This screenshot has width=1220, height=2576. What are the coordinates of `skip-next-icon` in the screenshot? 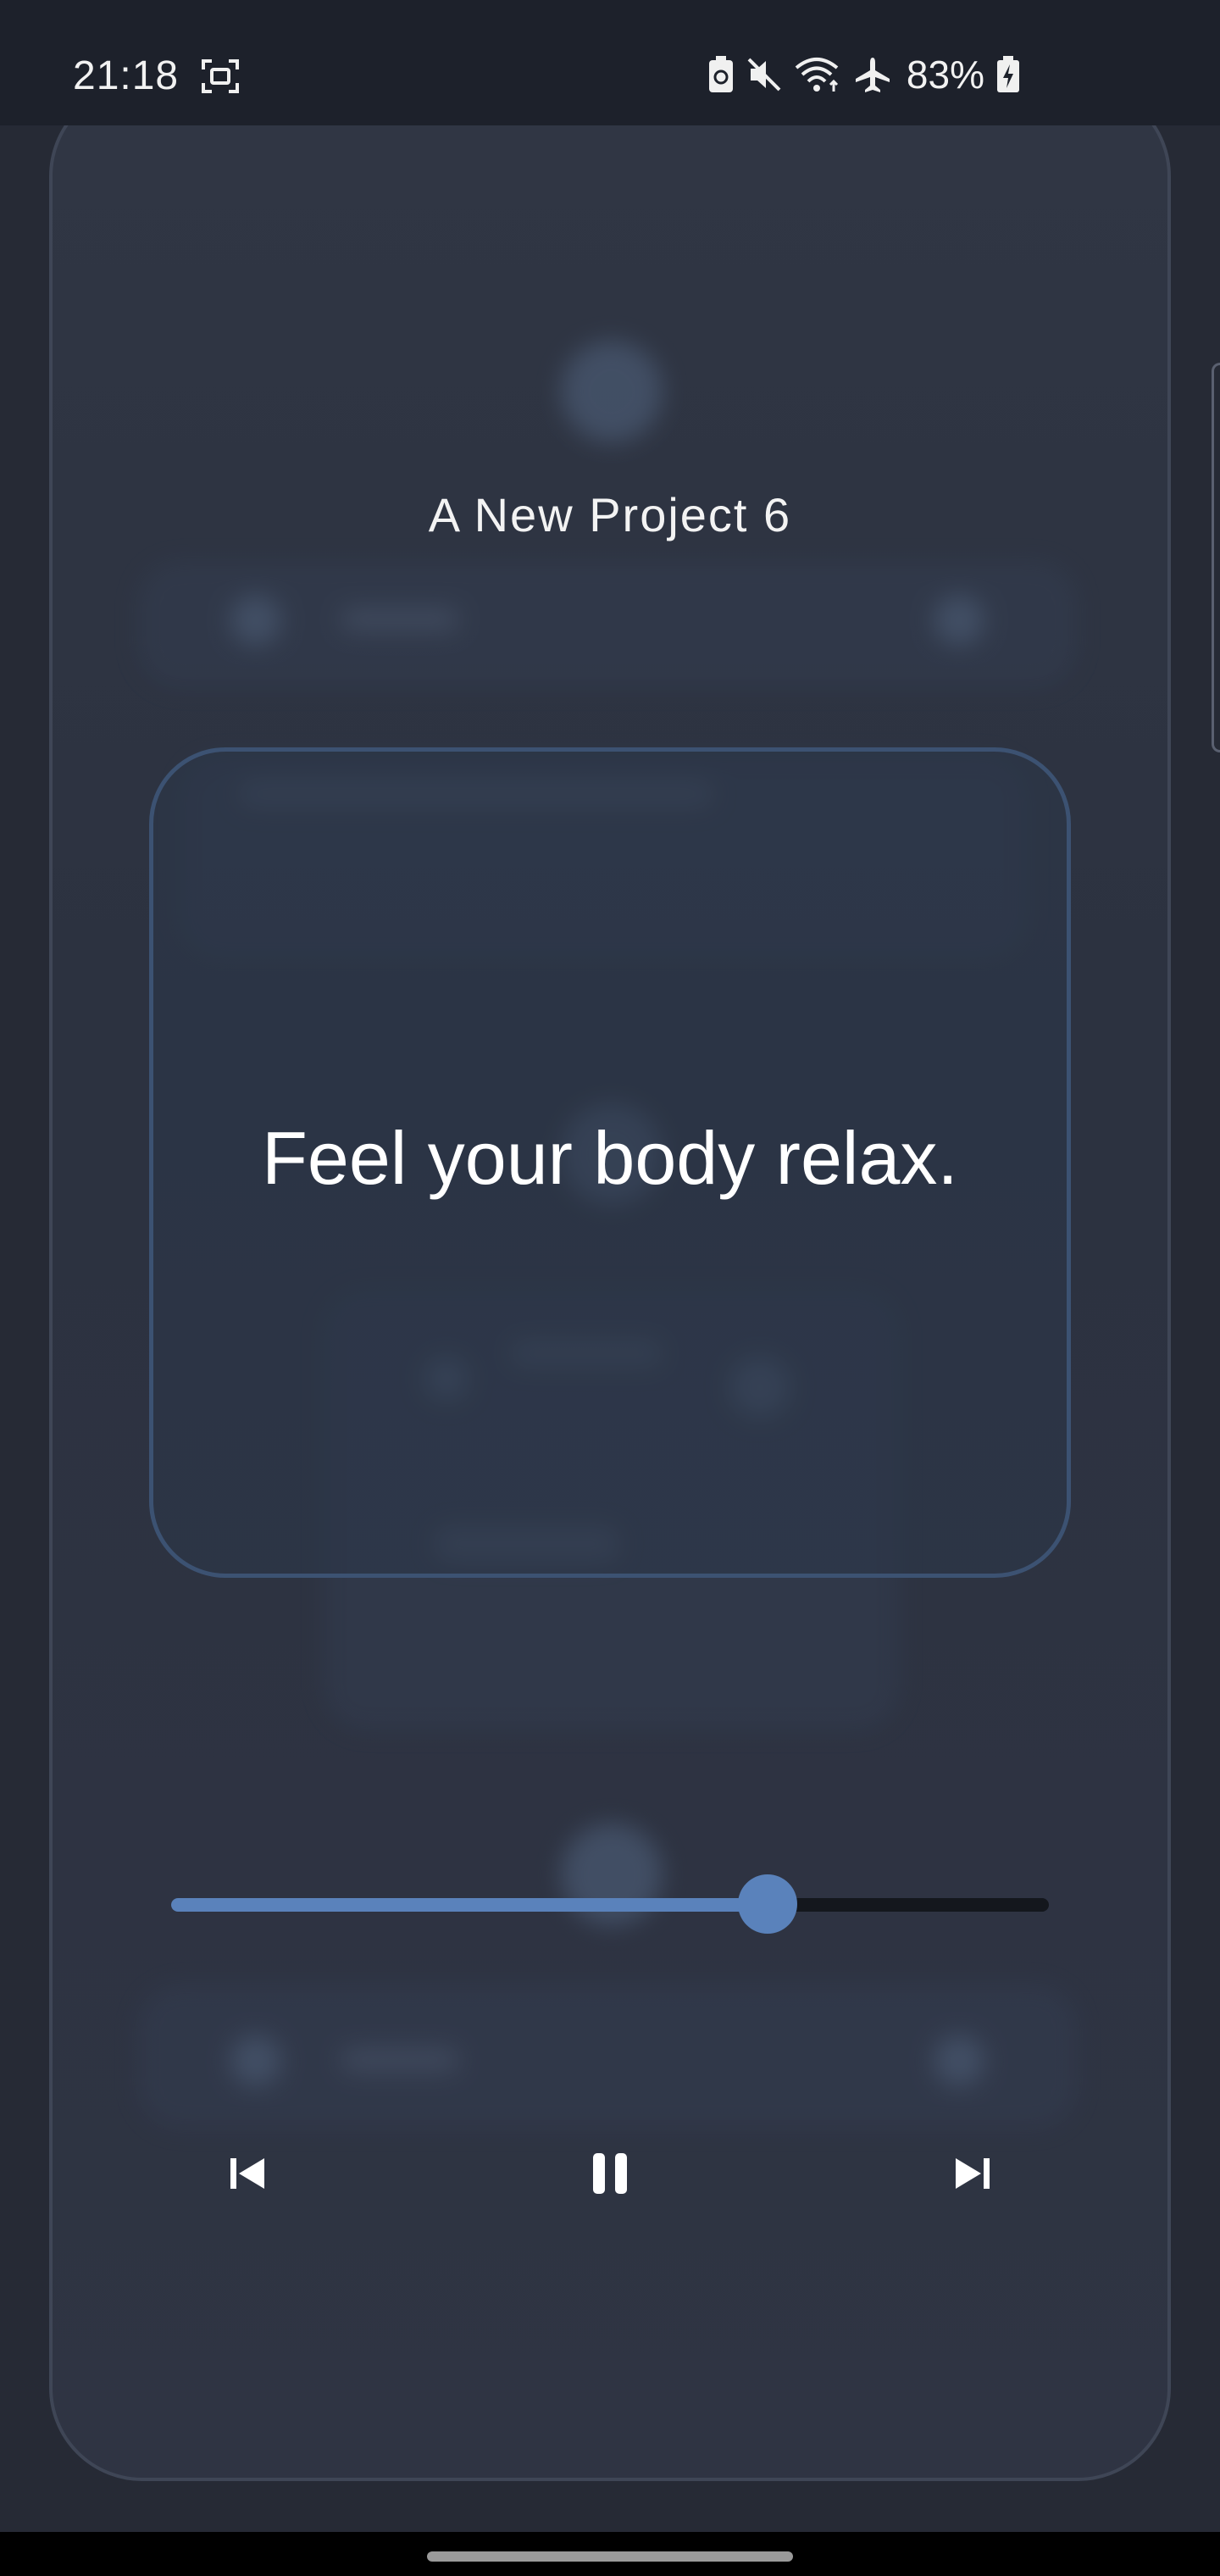 It's located at (972, 2173).